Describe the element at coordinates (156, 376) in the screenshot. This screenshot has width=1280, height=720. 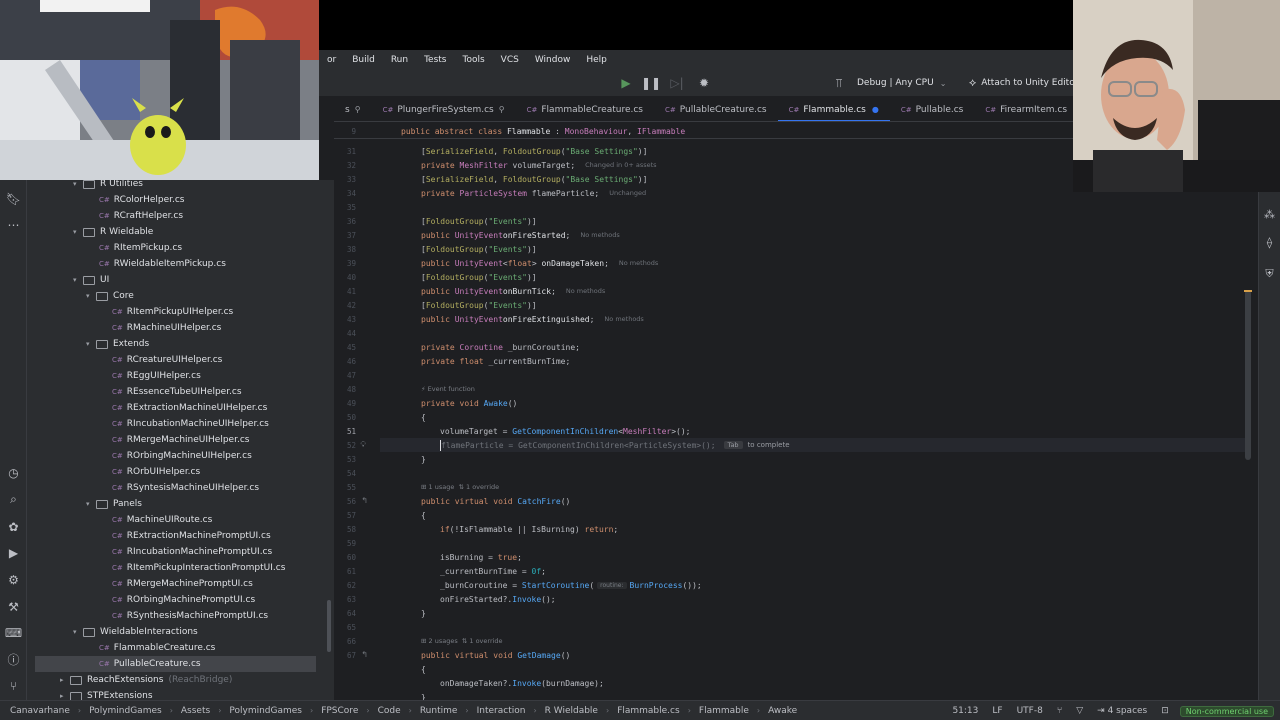
I see `tree-file: C# REggUIHelper.cs` at that location.